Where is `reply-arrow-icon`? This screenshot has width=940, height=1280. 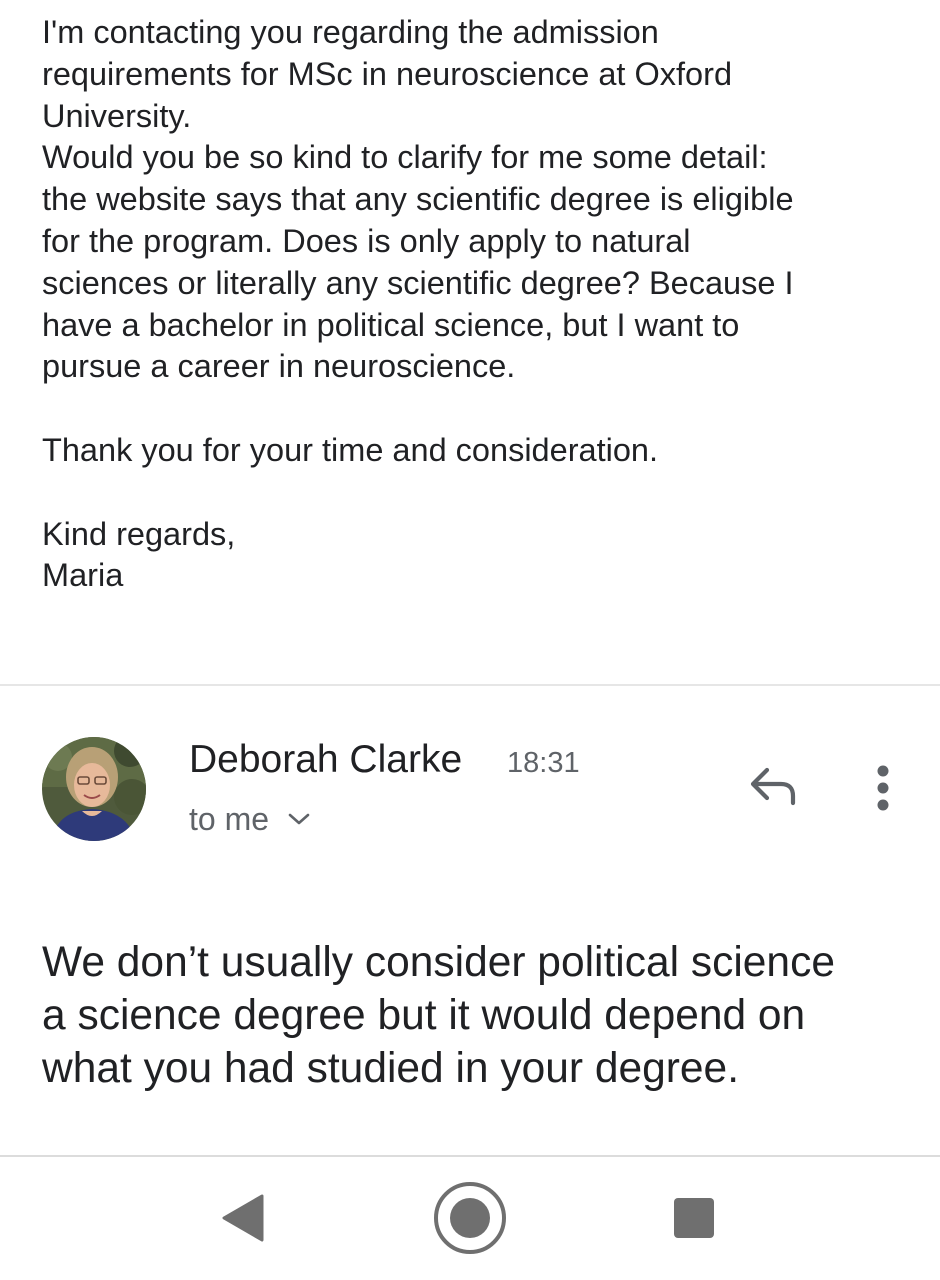 reply-arrow-icon is located at coordinates (773, 788).